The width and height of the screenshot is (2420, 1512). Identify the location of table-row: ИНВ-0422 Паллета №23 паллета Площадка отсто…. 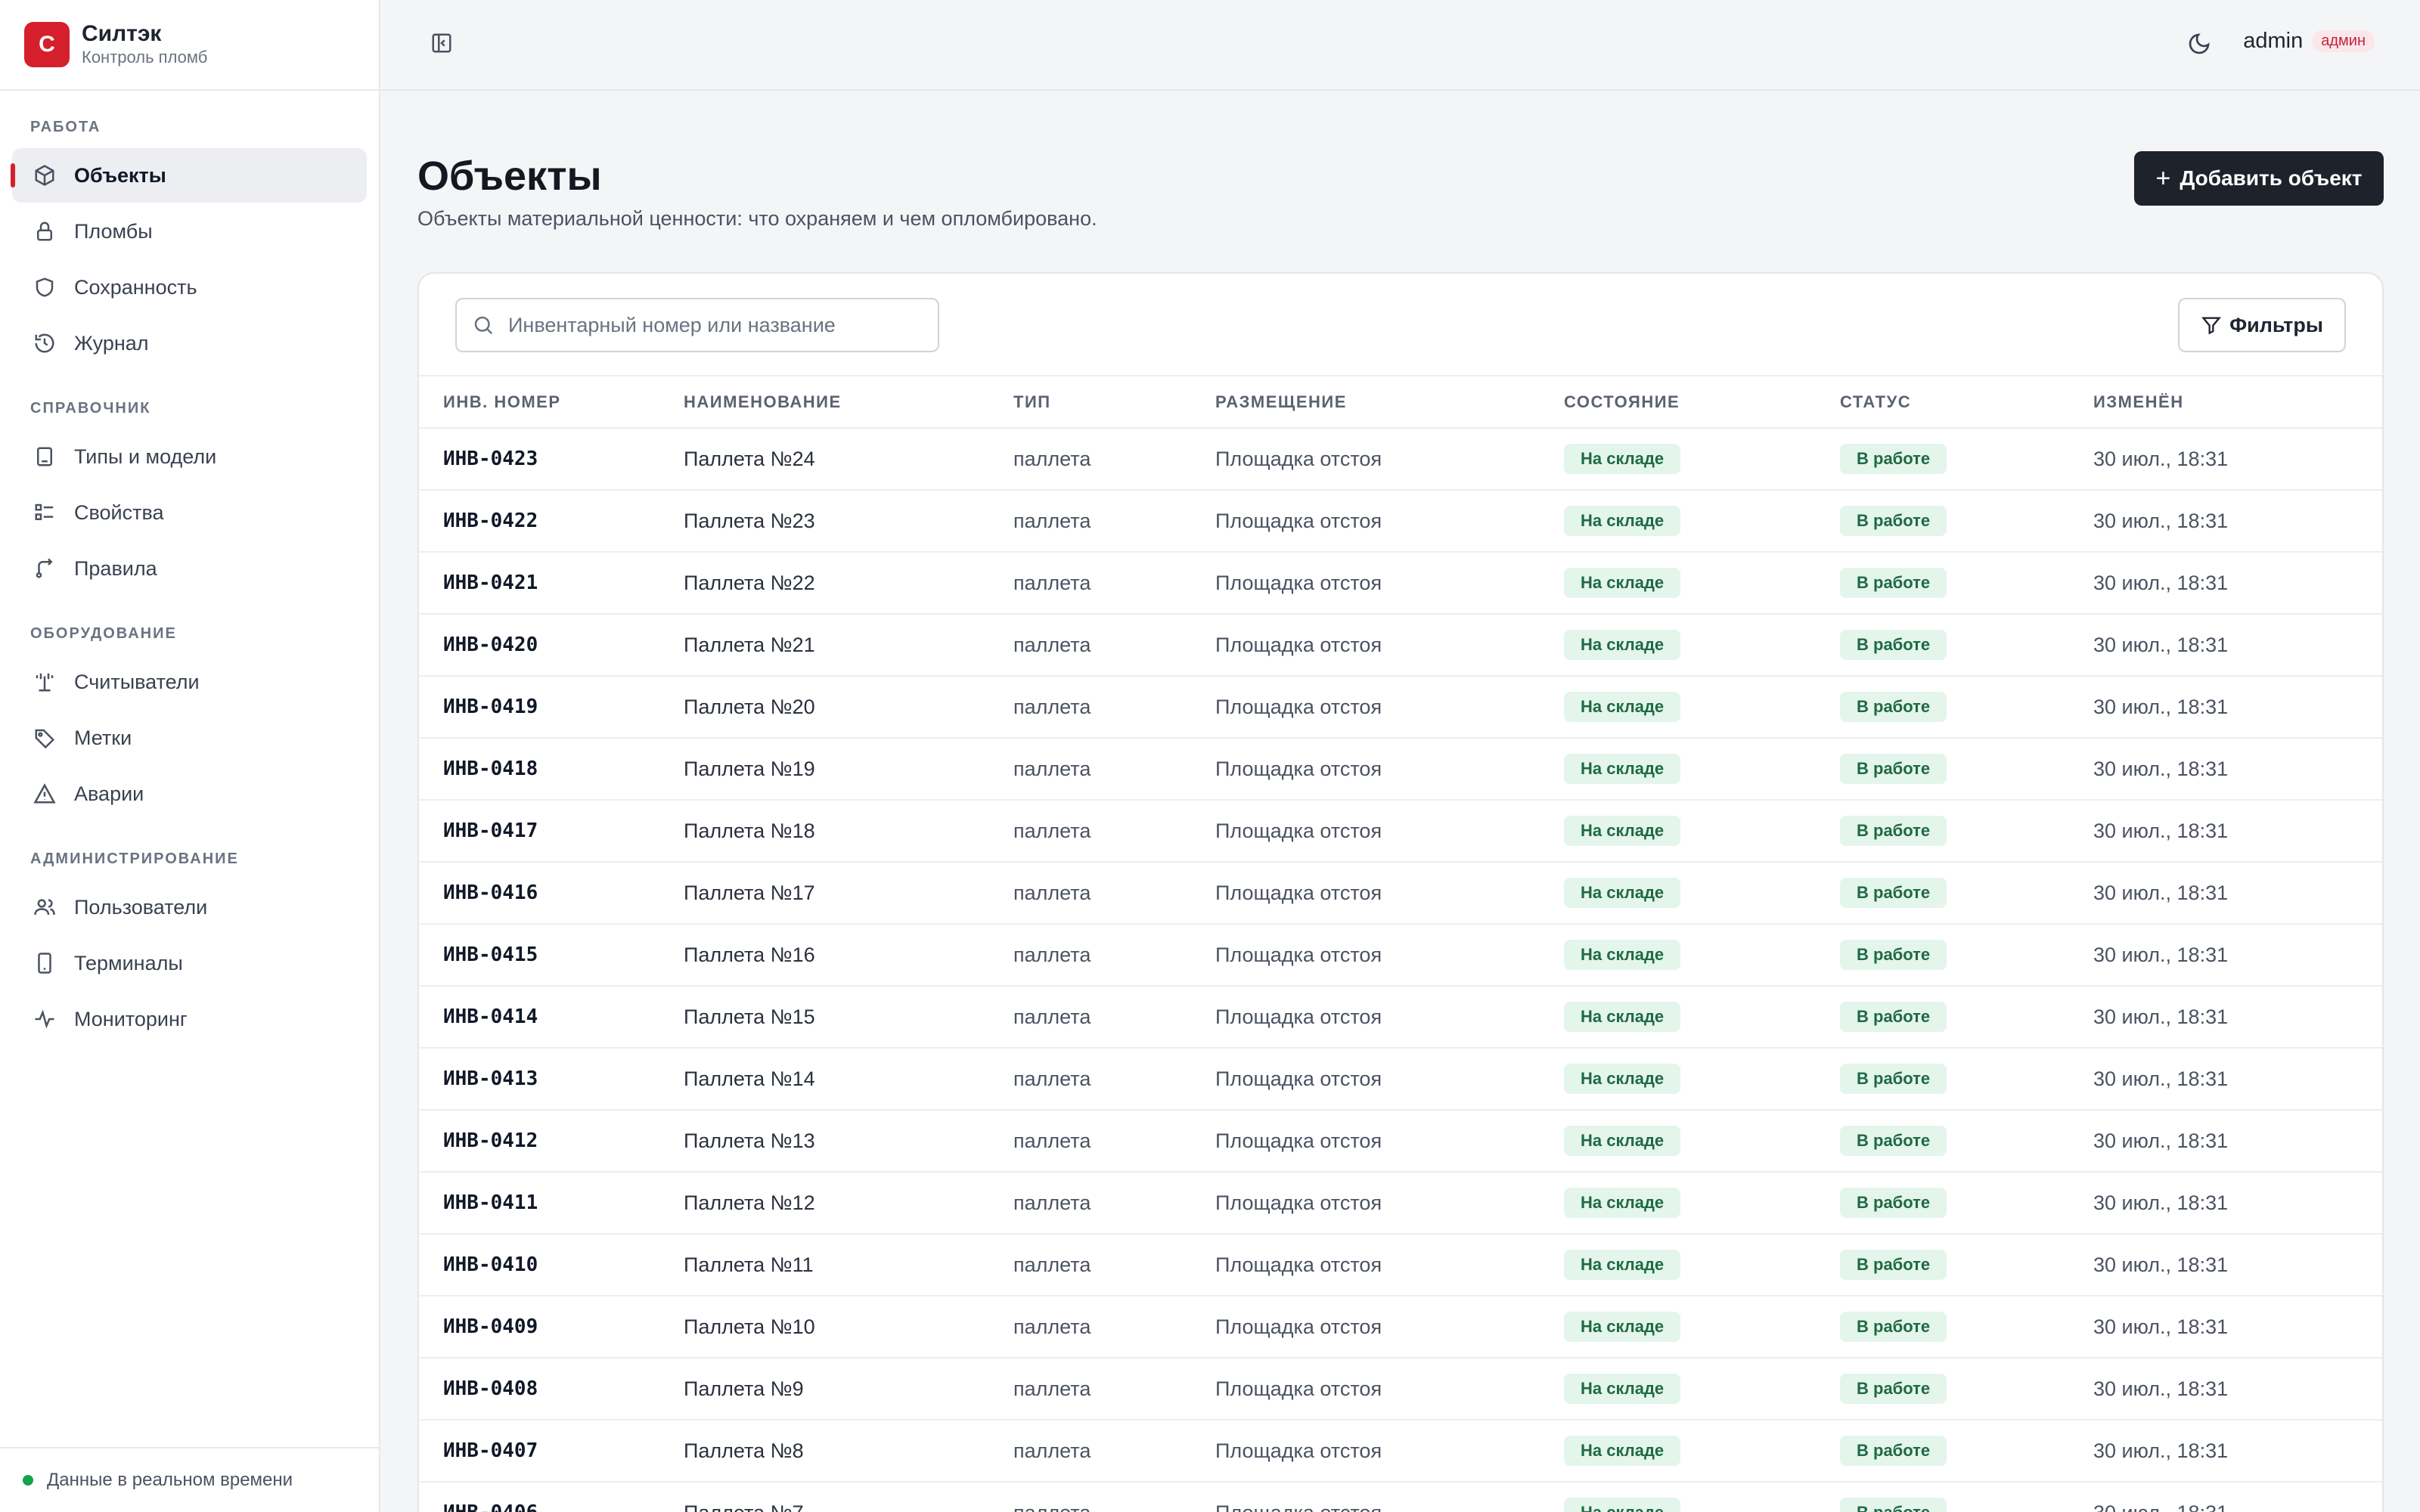
(1400, 521).